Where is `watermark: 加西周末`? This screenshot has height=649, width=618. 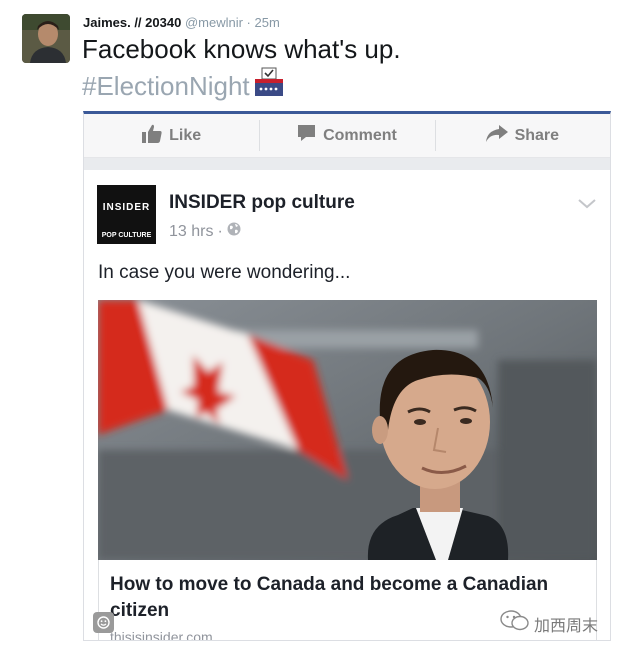
watermark: 加西周末 is located at coordinates (549, 623).